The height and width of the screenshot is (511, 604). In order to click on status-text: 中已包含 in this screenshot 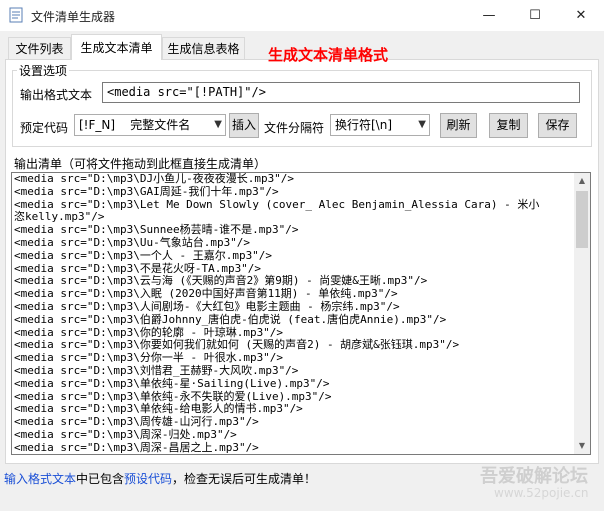, I will do `click(100, 479)`.